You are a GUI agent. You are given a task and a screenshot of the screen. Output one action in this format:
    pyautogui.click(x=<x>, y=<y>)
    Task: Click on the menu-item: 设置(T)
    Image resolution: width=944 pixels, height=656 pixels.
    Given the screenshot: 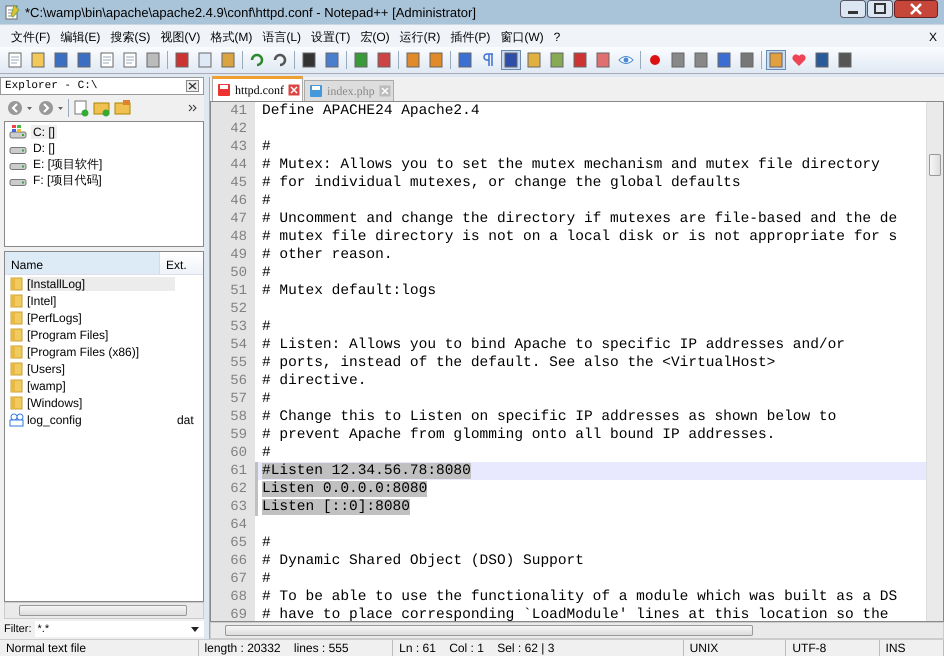 What is the action you would take?
    pyautogui.click(x=331, y=37)
    